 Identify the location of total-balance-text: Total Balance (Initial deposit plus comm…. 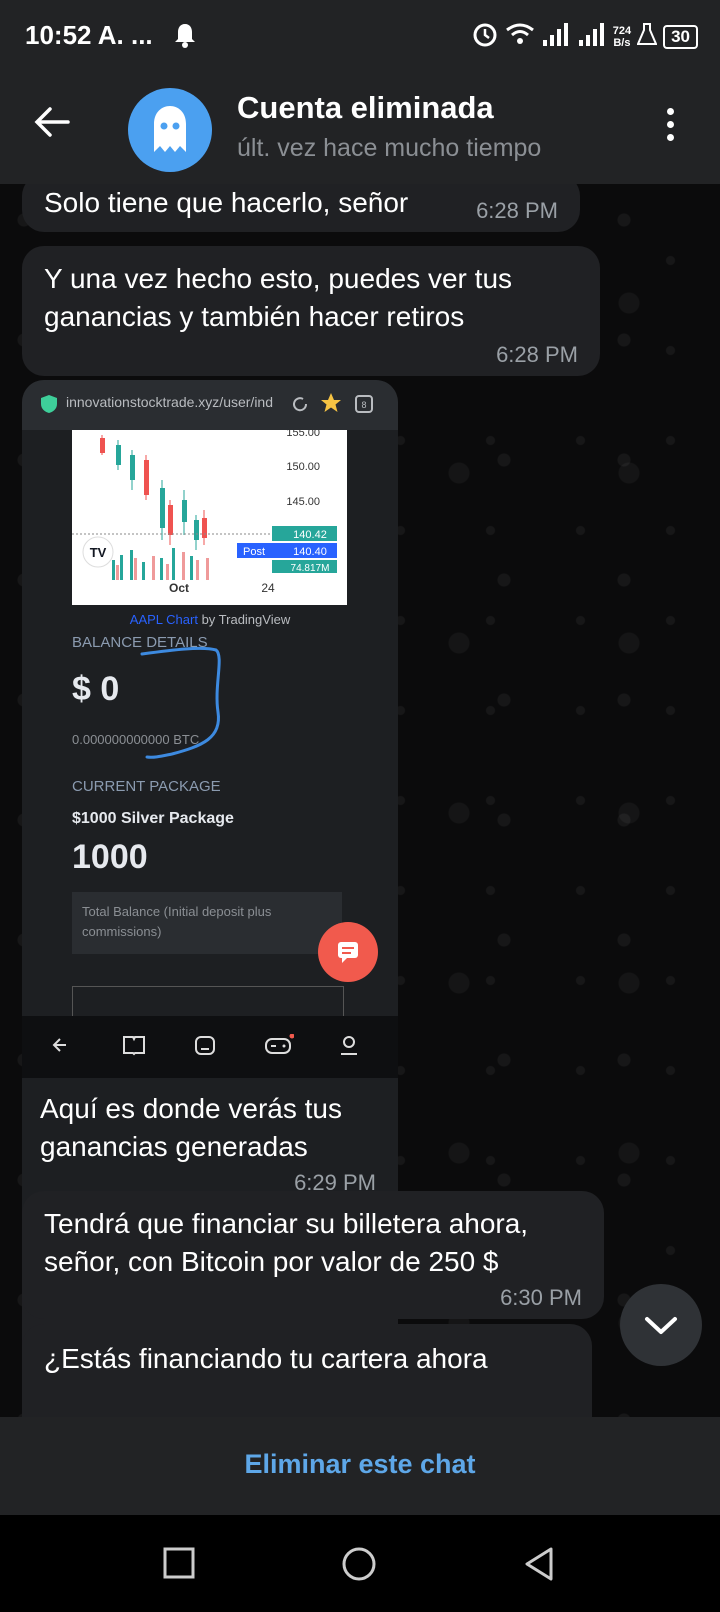
(177, 921).